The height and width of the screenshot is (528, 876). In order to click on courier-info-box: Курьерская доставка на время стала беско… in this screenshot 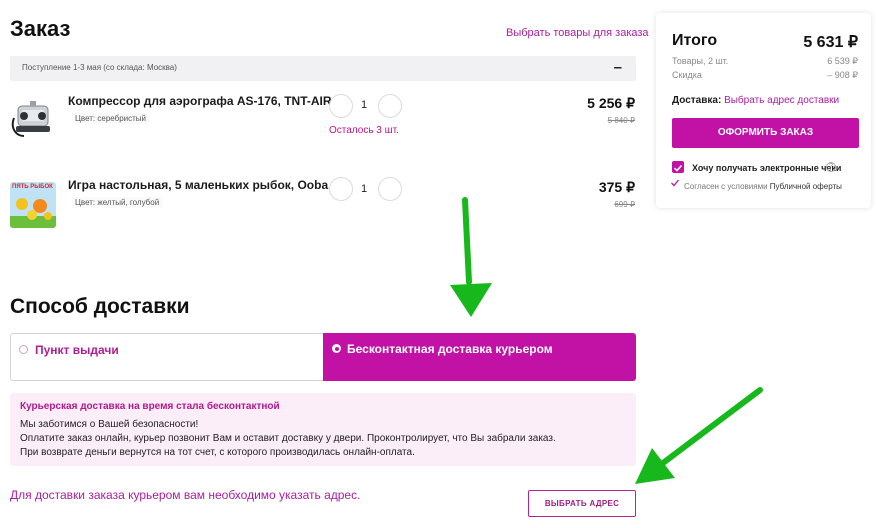, I will do `click(323, 429)`.